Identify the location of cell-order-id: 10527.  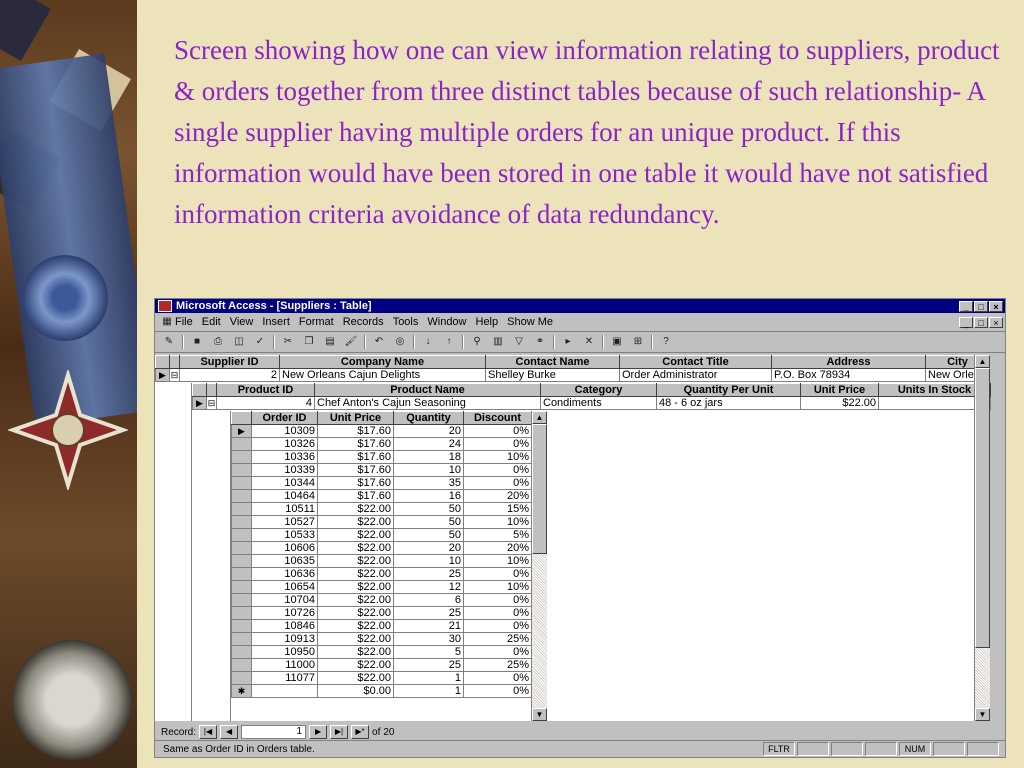
(284, 522).